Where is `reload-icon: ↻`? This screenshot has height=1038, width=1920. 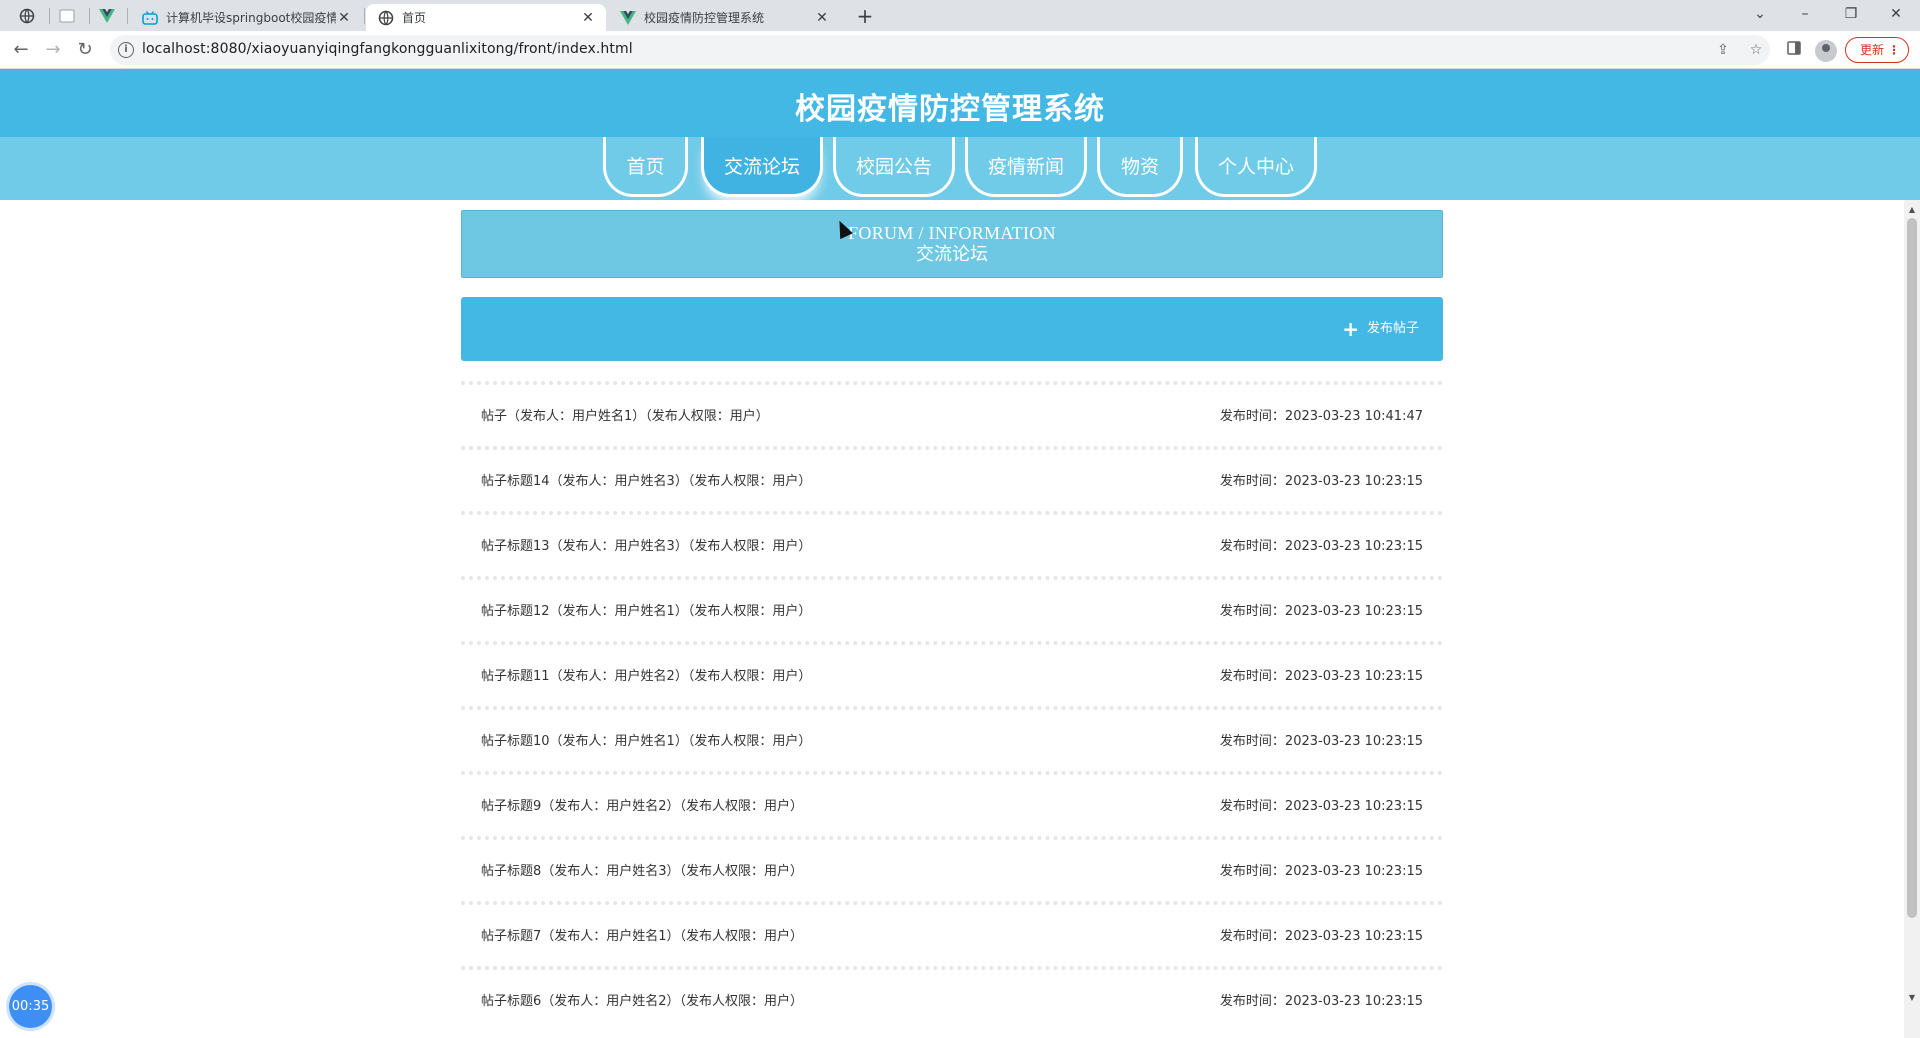
reload-icon: ↻ is located at coordinates (85, 50).